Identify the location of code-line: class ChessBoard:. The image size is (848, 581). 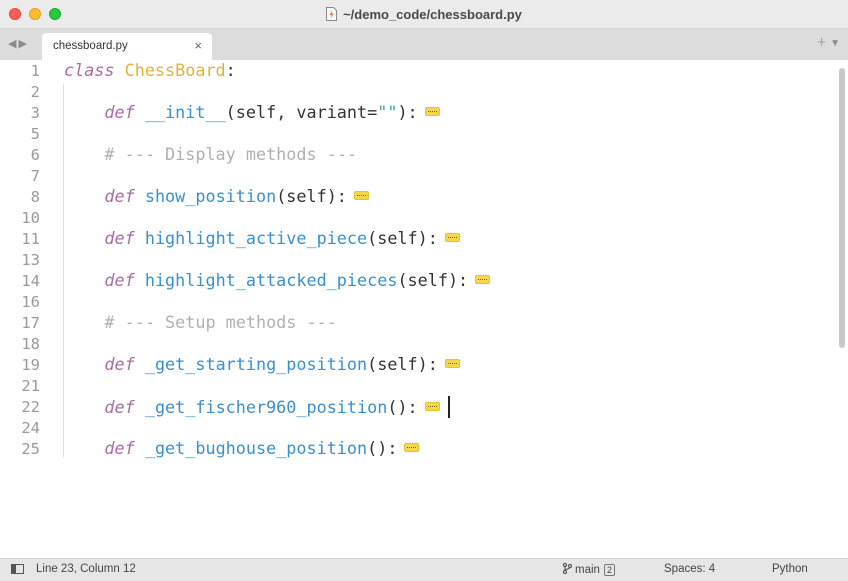
(150, 70).